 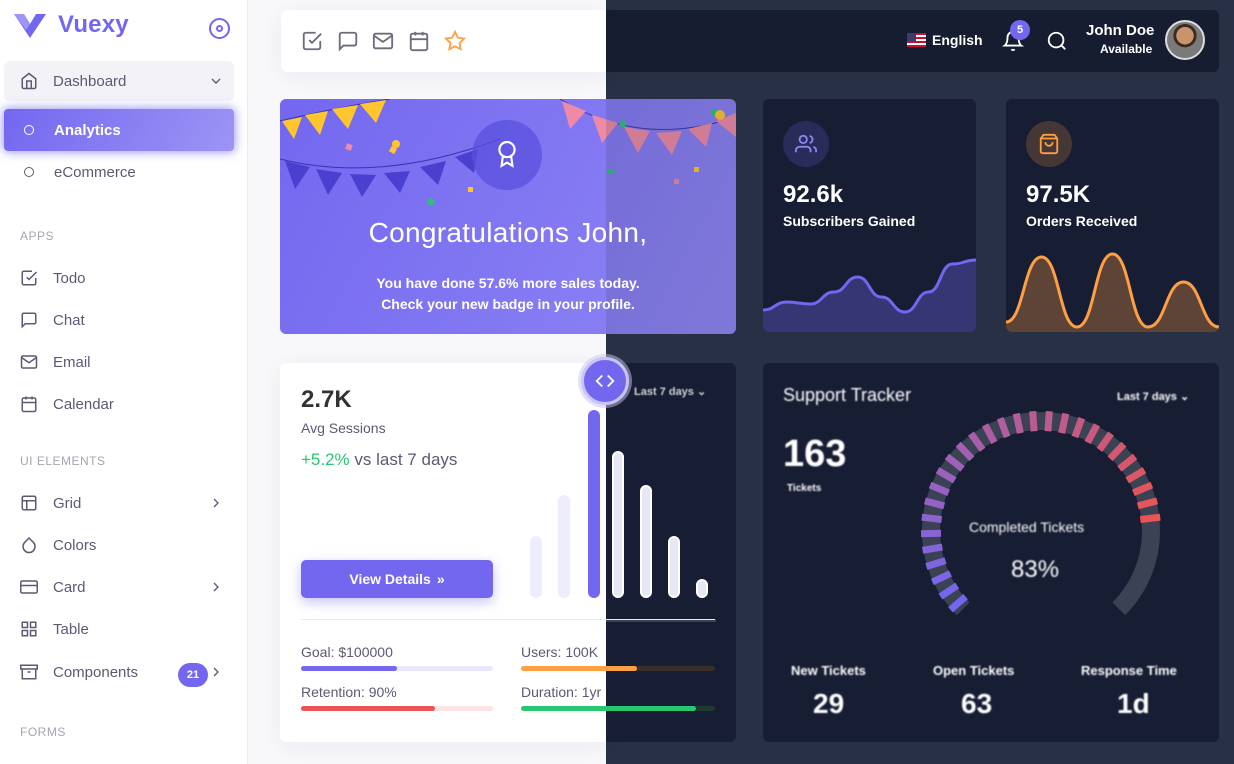 I want to click on sidebar-item-table: Table, so click(x=119, y=629).